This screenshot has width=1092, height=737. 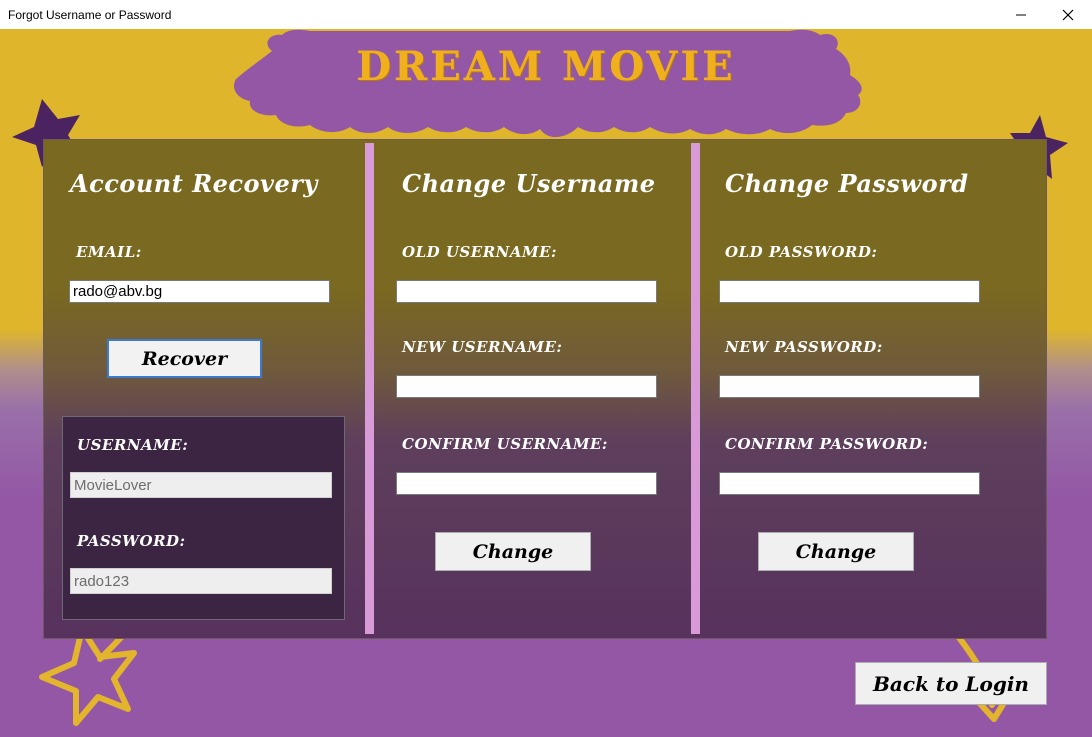 I want to click on change-username-button: Change, so click(x=513, y=551).